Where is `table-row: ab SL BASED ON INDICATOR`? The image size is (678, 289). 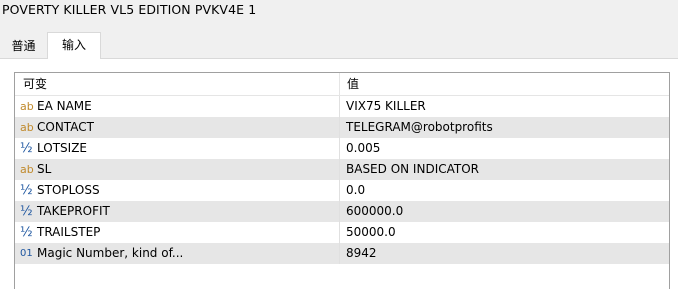
table-row: ab SL BASED ON INDICATOR is located at coordinates (342, 169).